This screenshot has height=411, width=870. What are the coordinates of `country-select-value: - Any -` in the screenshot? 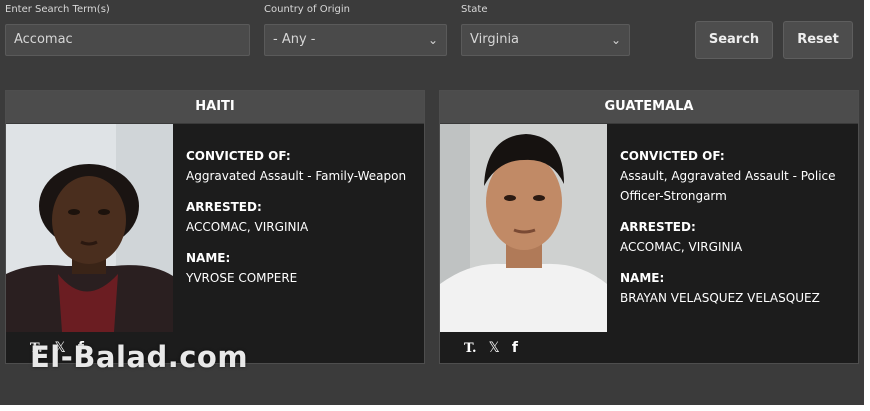 It's located at (294, 39).